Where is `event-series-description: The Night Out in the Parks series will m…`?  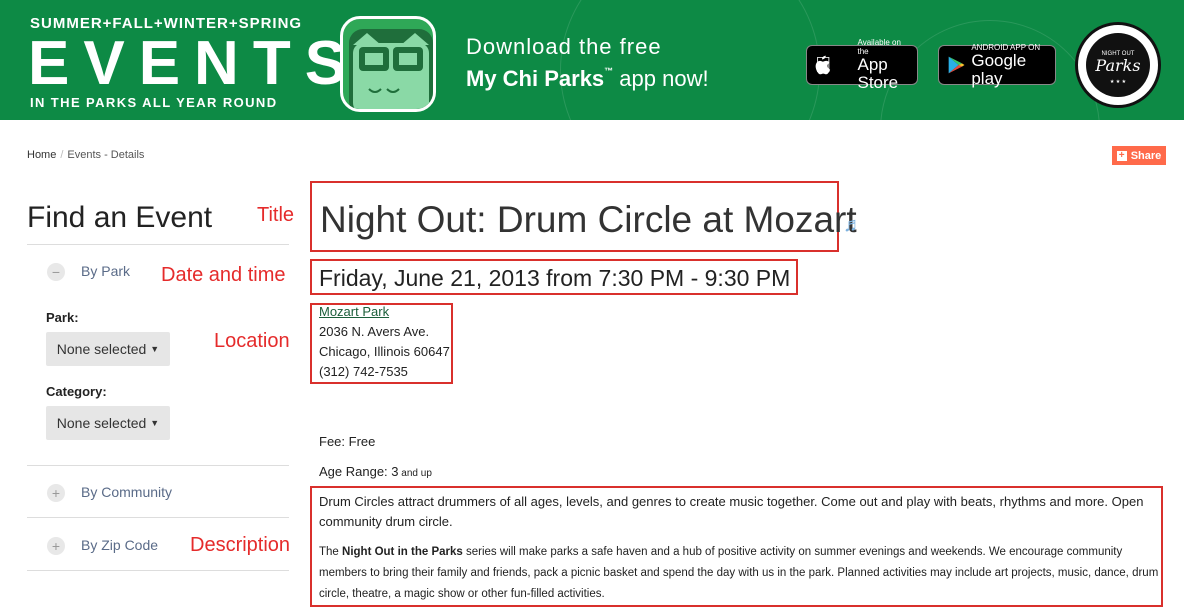 event-series-description: The Night Out in the Parks series will m… is located at coordinates (739, 573).